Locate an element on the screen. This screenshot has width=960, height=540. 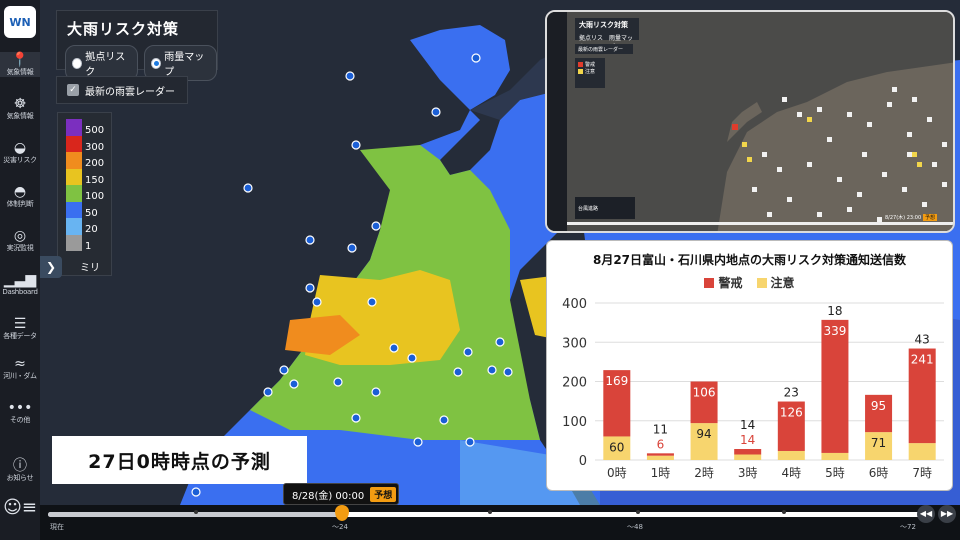
radio-dot-selected is located at coordinates (156, 63).